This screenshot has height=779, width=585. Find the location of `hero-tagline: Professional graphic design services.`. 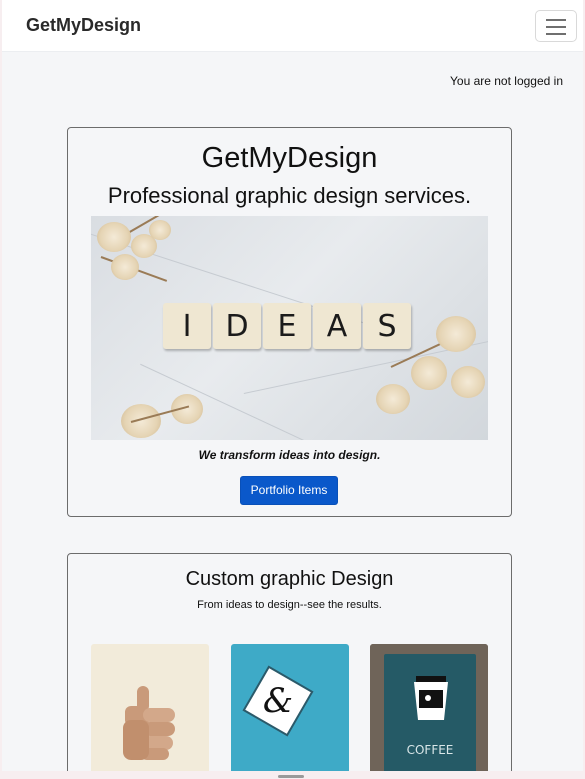

hero-tagline: Professional graphic design services. is located at coordinates (289, 195).